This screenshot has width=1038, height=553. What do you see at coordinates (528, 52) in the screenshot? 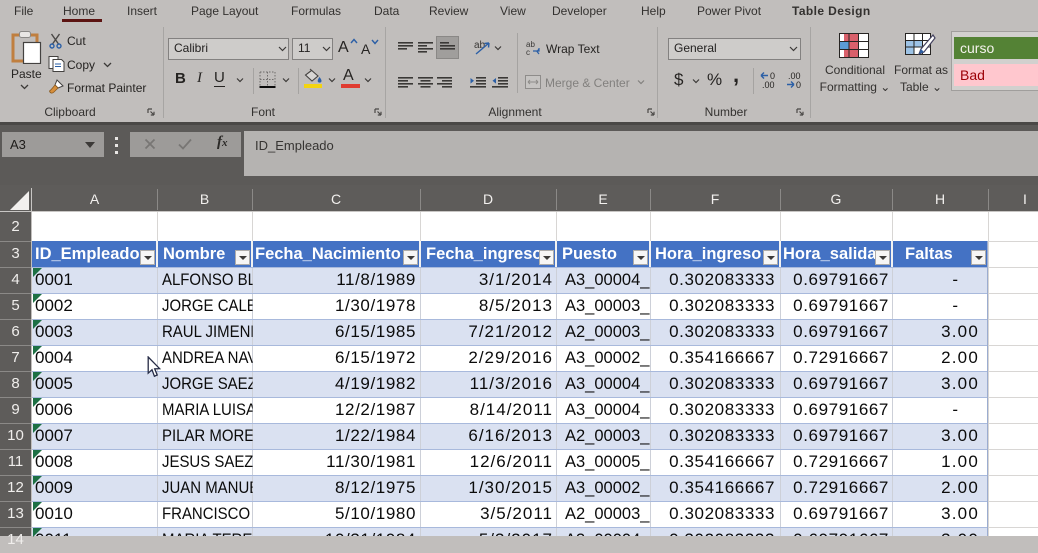
I see `svg-text: c` at bounding box center [528, 52].